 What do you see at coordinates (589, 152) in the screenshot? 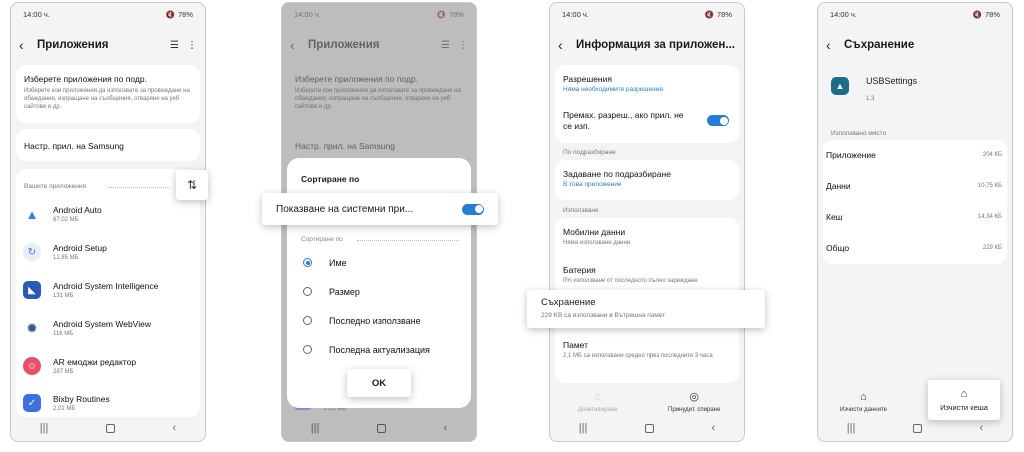
I see `default-section-heading: По подразбиране` at bounding box center [589, 152].